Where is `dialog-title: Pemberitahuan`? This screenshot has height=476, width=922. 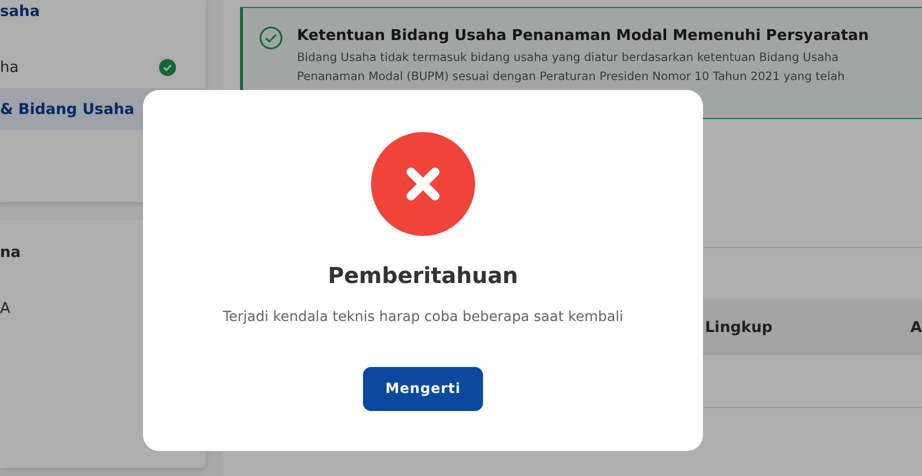 dialog-title: Pemberitahuan is located at coordinates (423, 276).